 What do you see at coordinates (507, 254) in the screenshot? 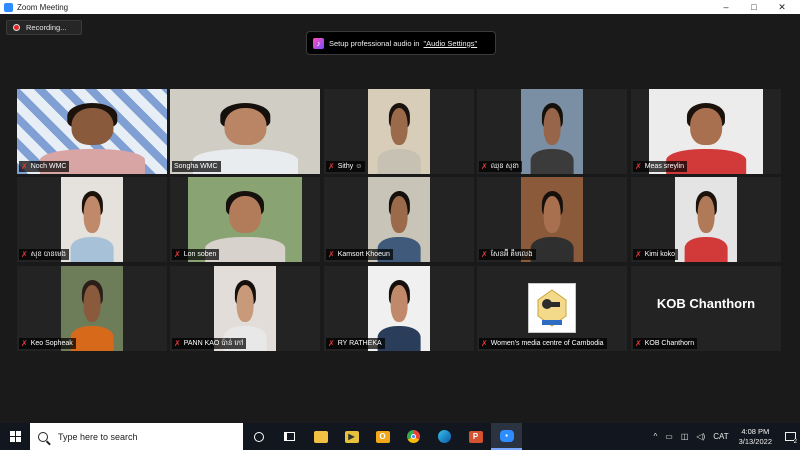
I see `participant-nameplate: ✗ សែនអ៊ី គឹមលេង` at bounding box center [507, 254].